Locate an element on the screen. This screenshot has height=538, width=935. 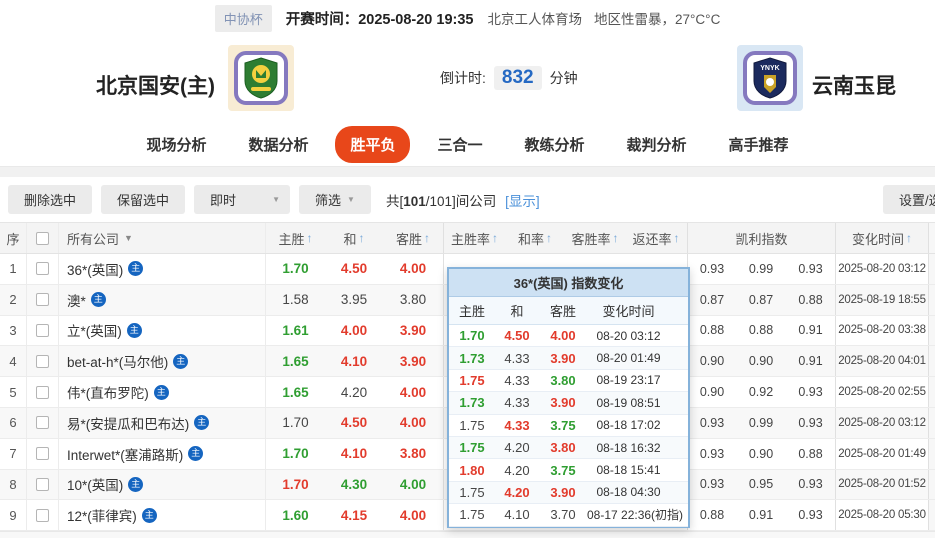
draw-odds: 4.00 is located at coordinates (354, 331).